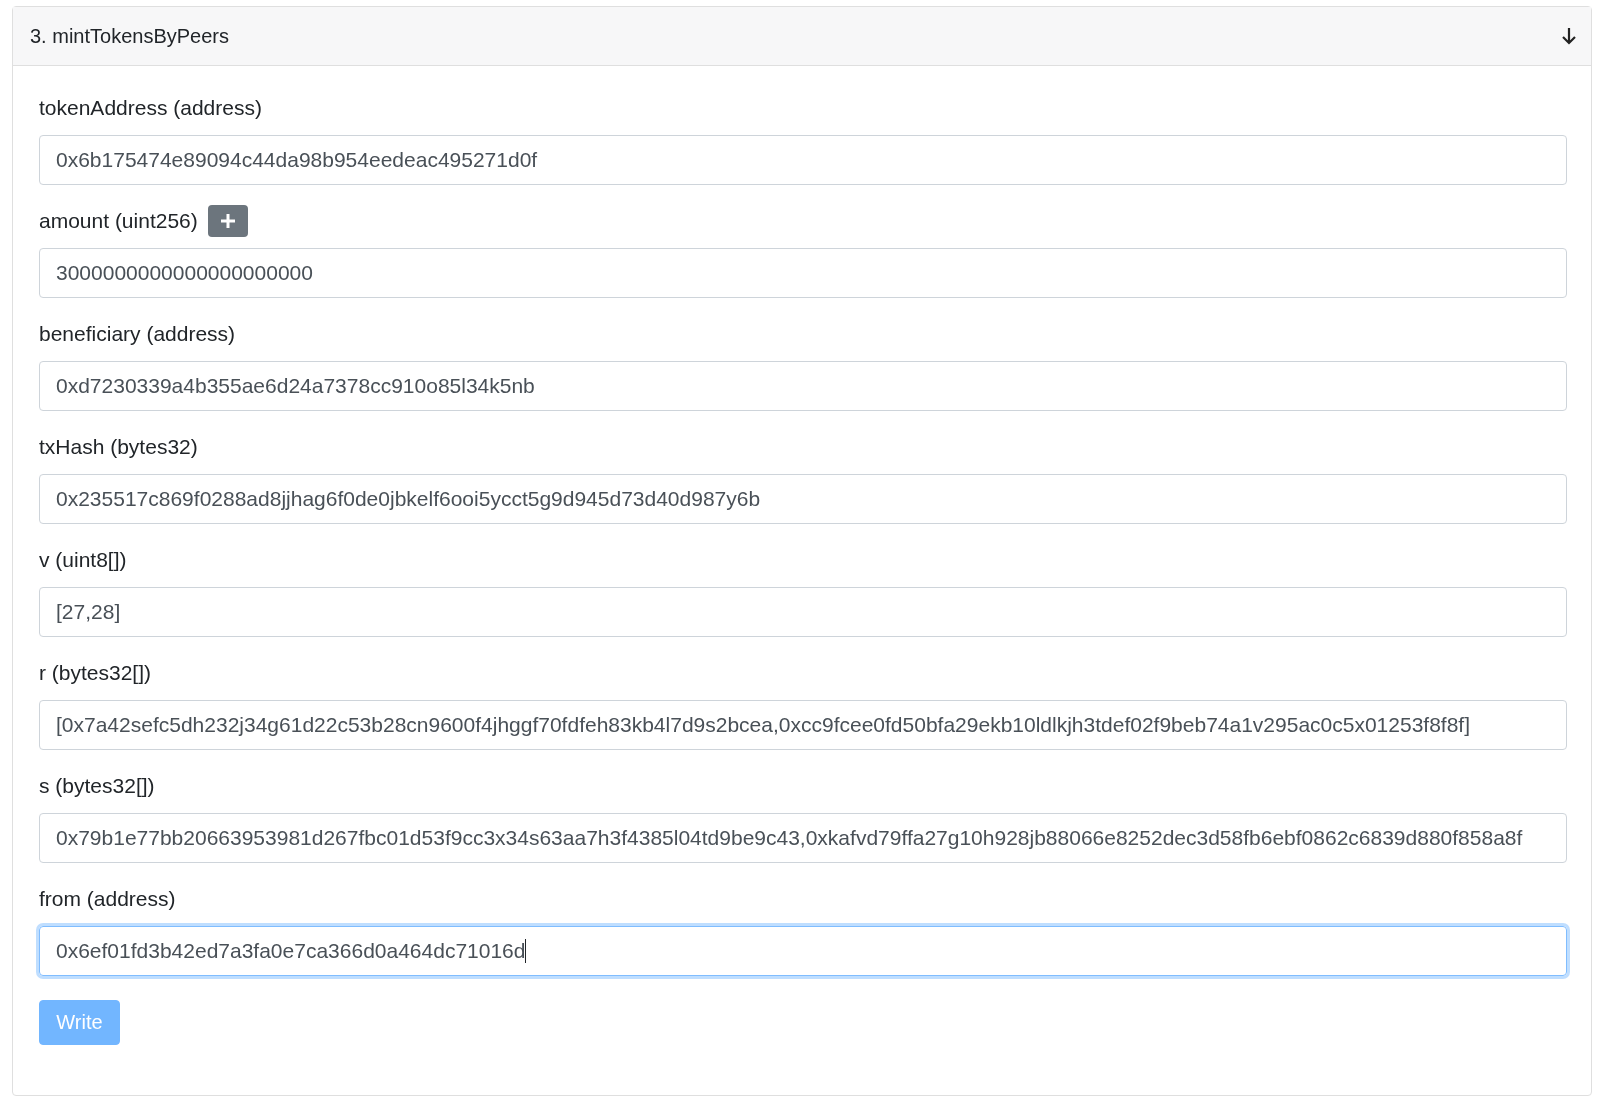  I want to click on input-field: 0x6ef01fd3b42ed7a3fa0e7ca366d0a464dc71016d, so click(803, 951).